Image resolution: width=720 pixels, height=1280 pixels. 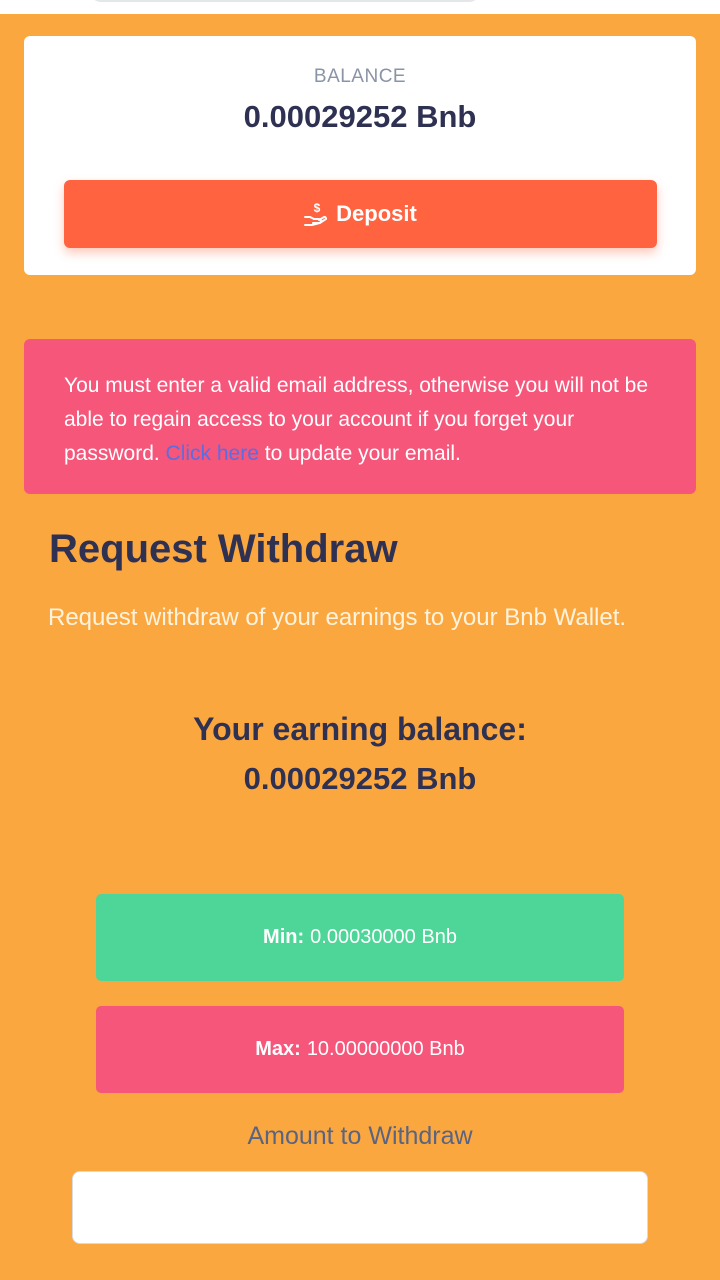 What do you see at coordinates (385, 1049) in the screenshot?
I see `max-value: 10.00000000 Bnb` at bounding box center [385, 1049].